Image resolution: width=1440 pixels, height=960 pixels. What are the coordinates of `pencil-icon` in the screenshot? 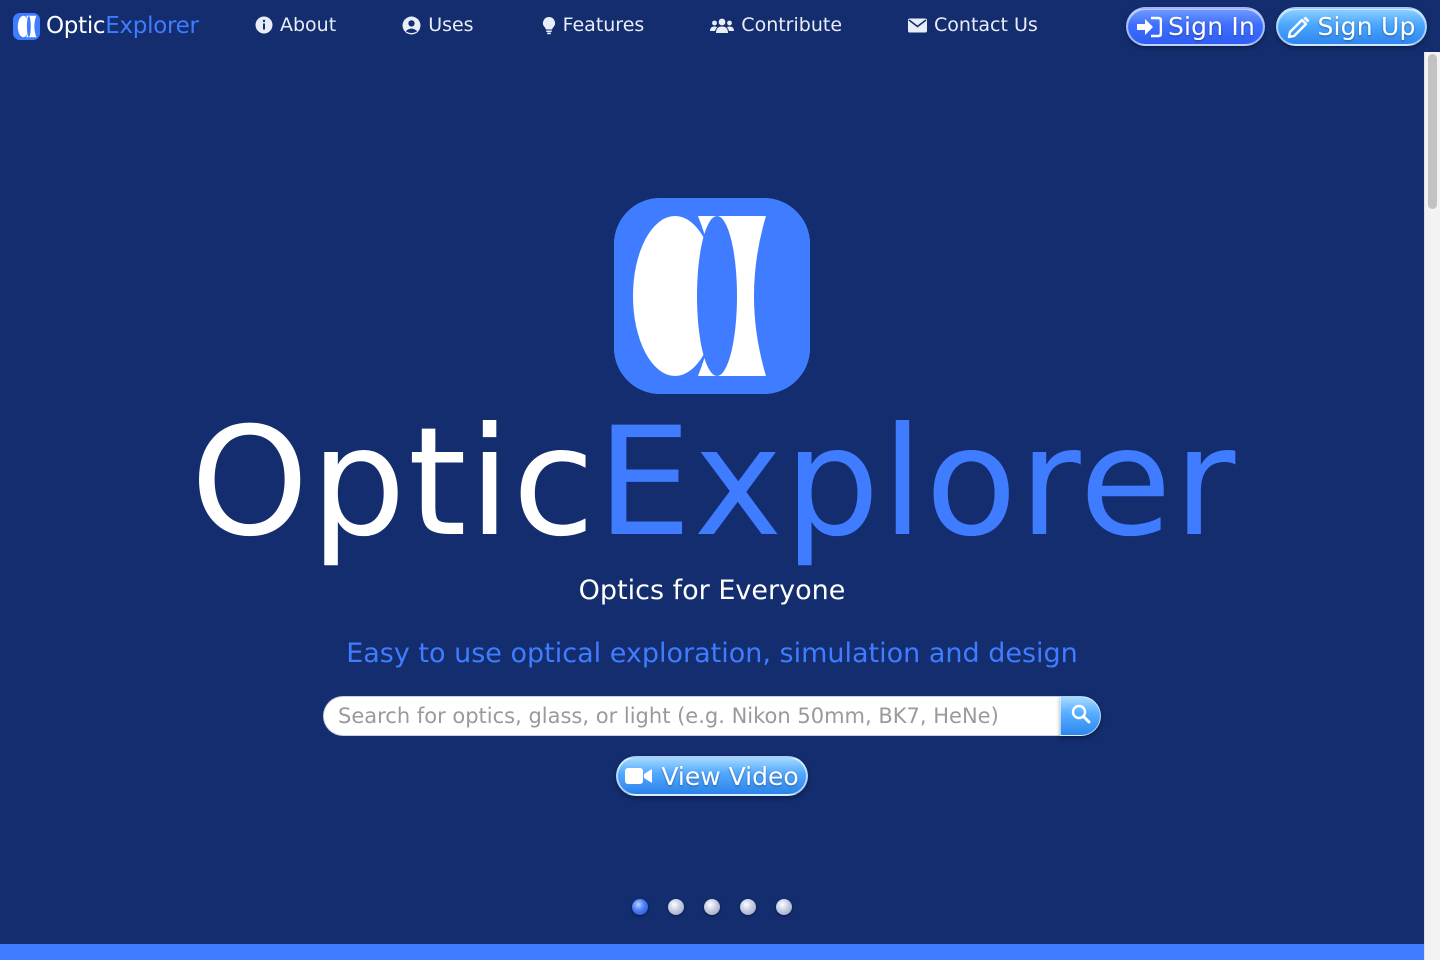 It's located at (1299, 27).